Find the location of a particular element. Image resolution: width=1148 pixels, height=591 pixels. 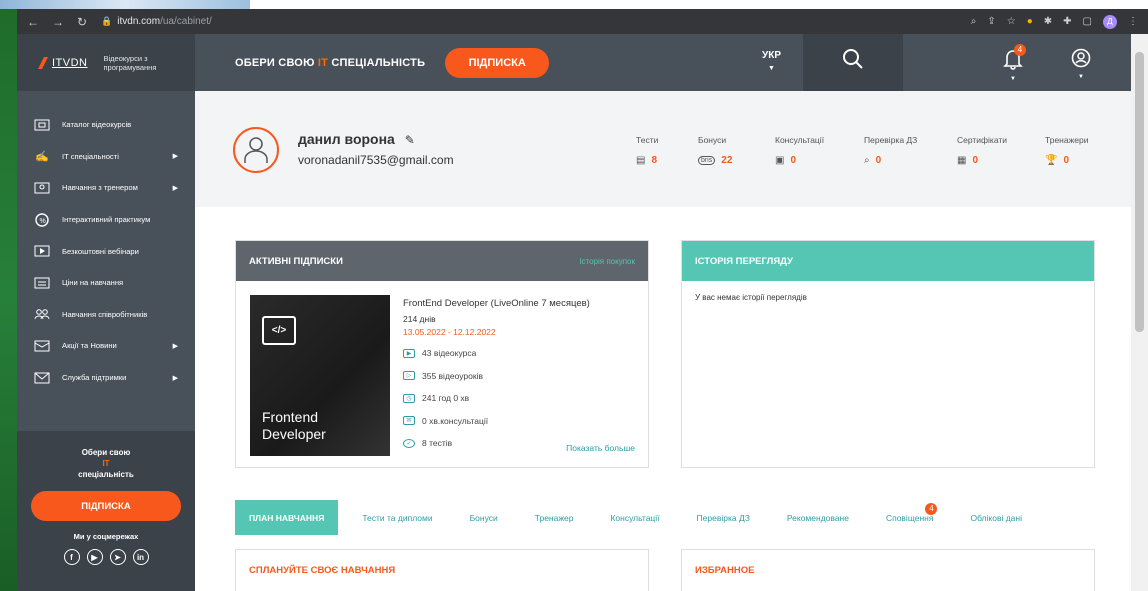

user-icon is located at coordinates (1081, 58).